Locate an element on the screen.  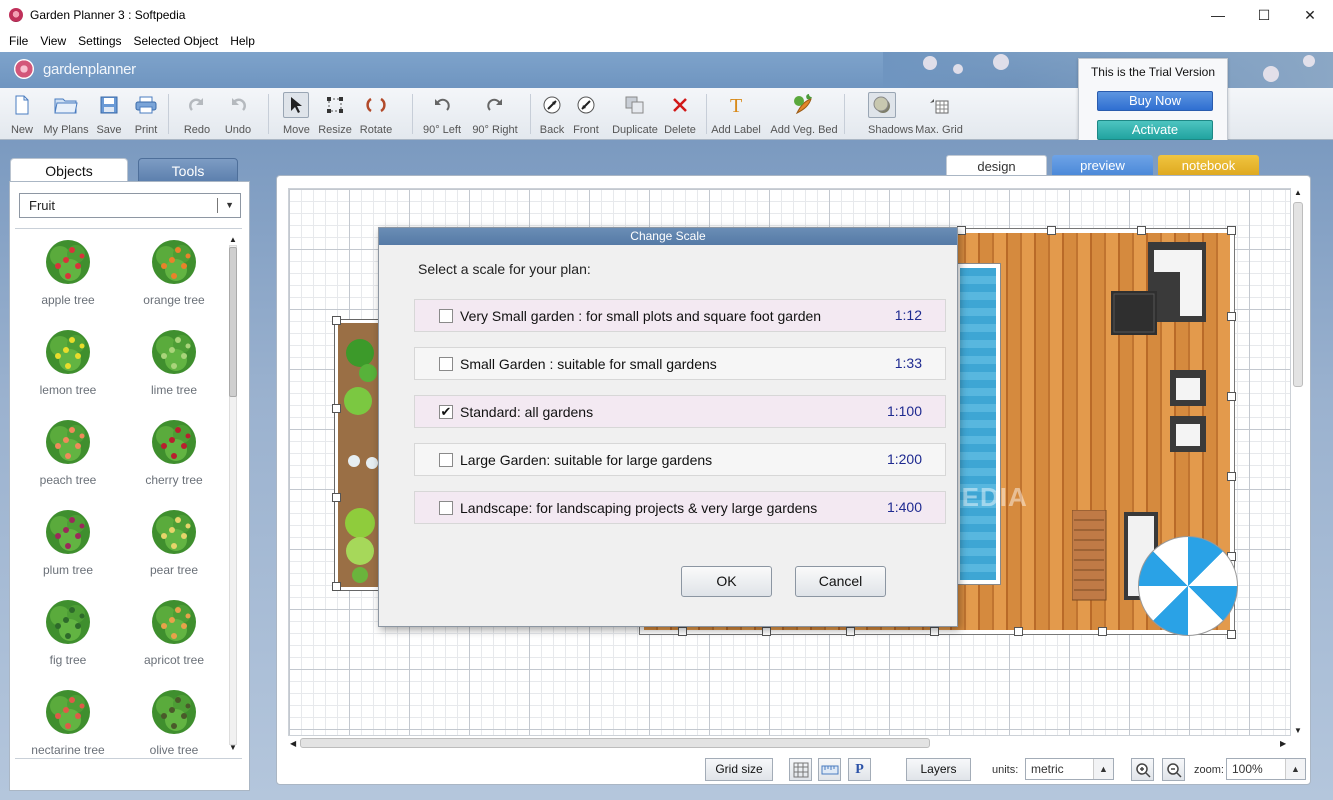
maximize-button: ☐ is located at coordinates (1264, 15).